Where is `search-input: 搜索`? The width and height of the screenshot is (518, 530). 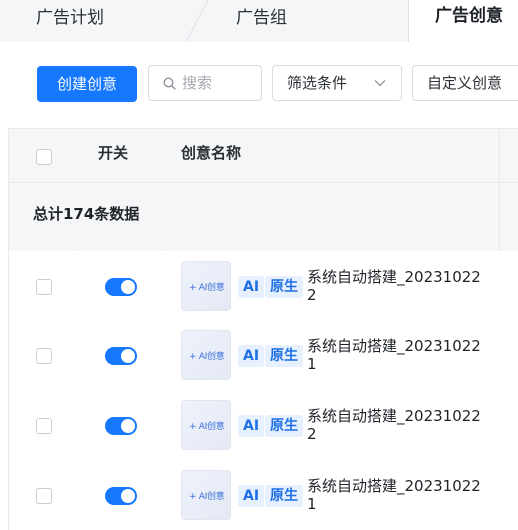 search-input: 搜索 is located at coordinates (205, 83).